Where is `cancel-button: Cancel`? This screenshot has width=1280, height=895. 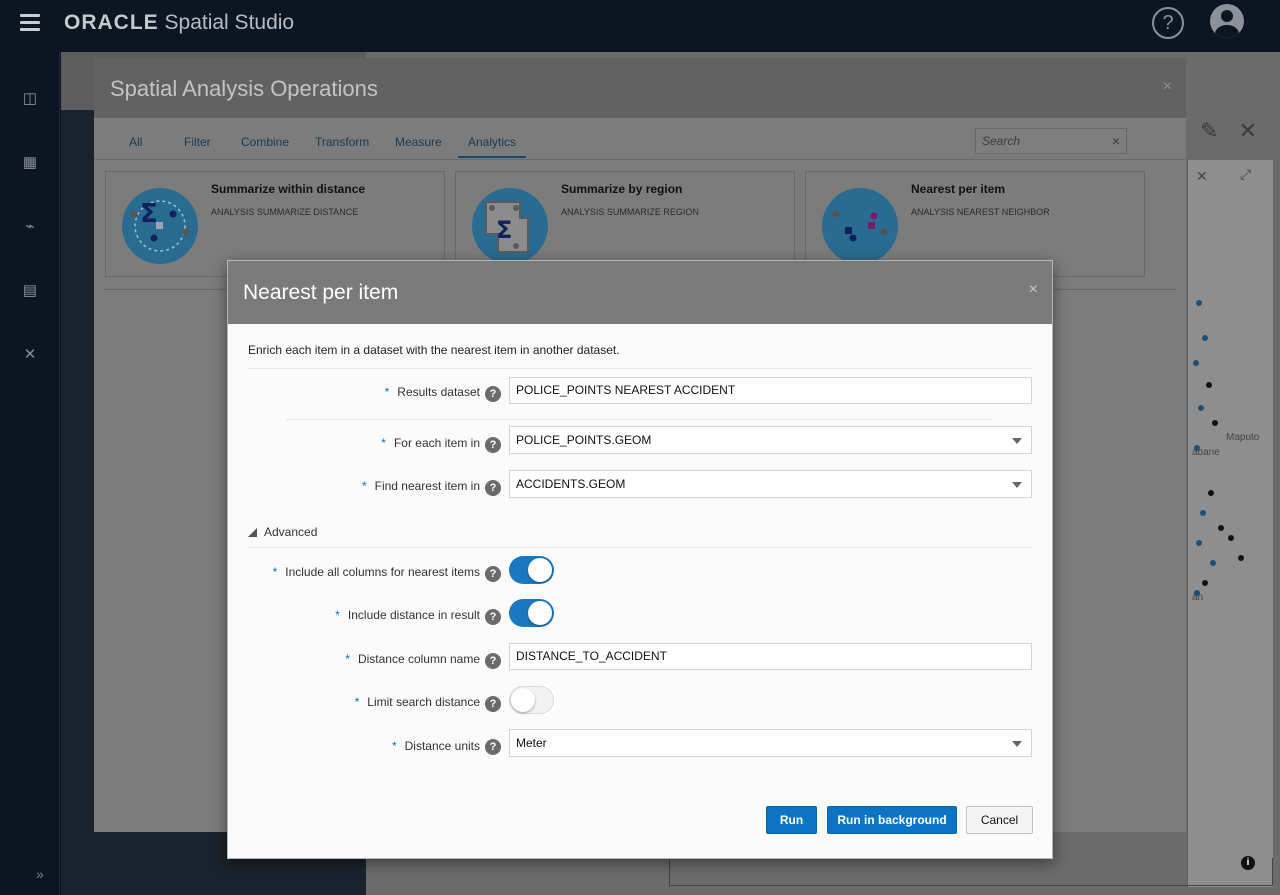
cancel-button: Cancel is located at coordinates (999, 820).